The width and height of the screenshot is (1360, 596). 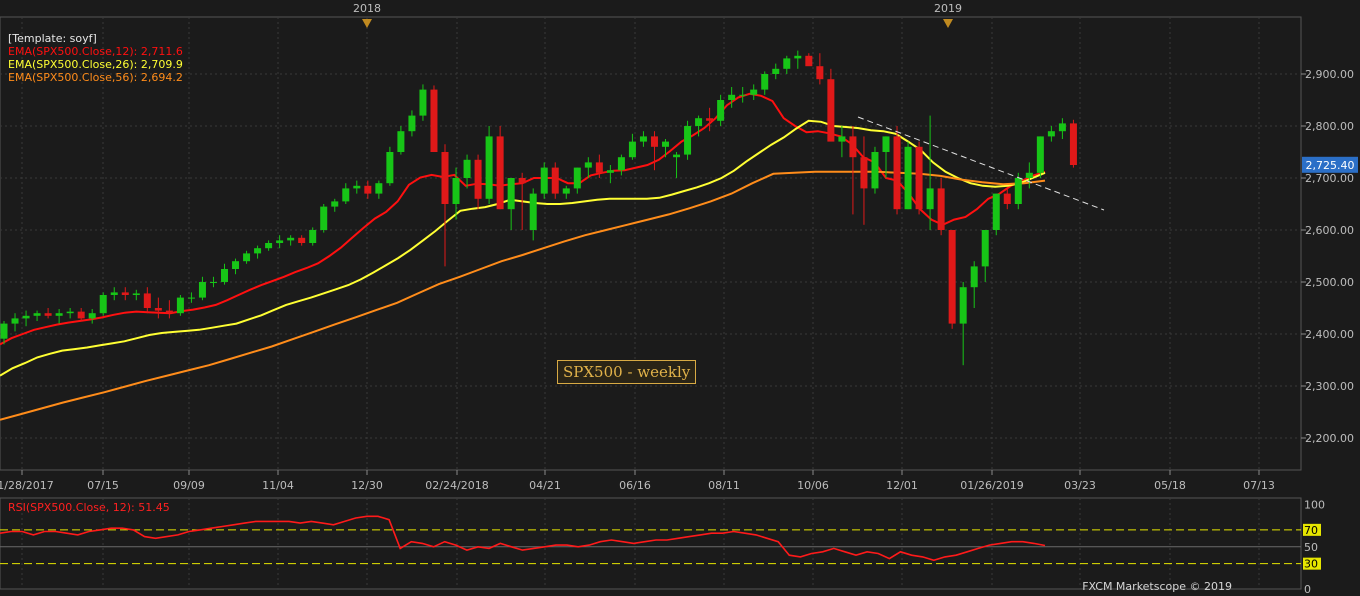 What do you see at coordinates (189, 485) in the screenshot?
I see `x-tick-label: 09/09` at bounding box center [189, 485].